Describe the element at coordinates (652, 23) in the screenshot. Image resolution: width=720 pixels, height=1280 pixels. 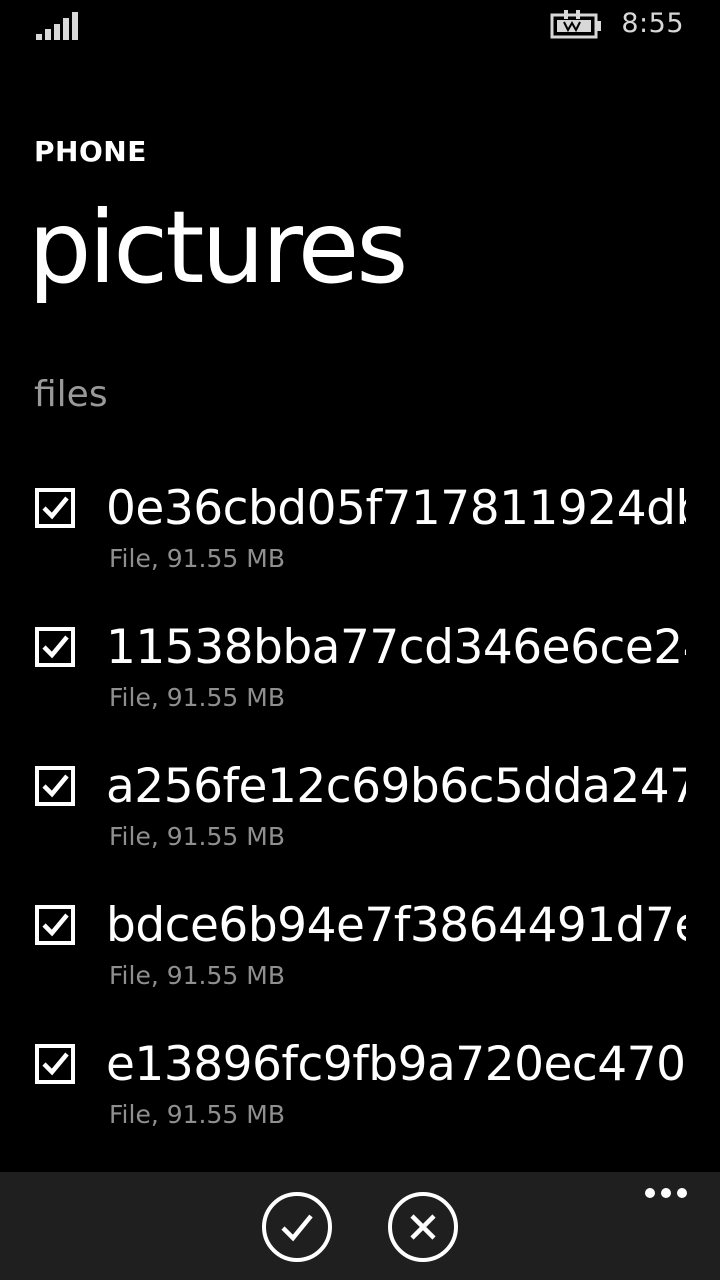
I see `status-clock: 8:55` at that location.